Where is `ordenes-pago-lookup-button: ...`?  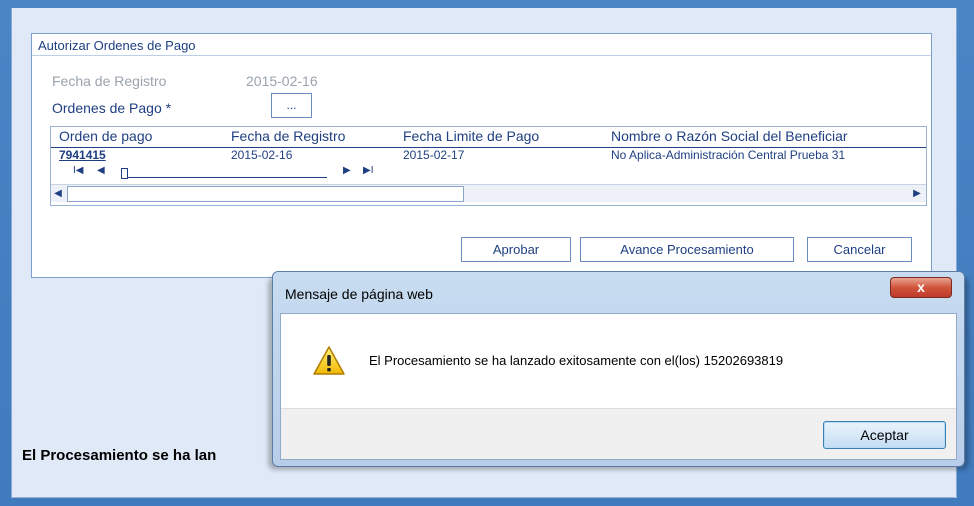
ordenes-pago-lookup-button: ... is located at coordinates (291, 105).